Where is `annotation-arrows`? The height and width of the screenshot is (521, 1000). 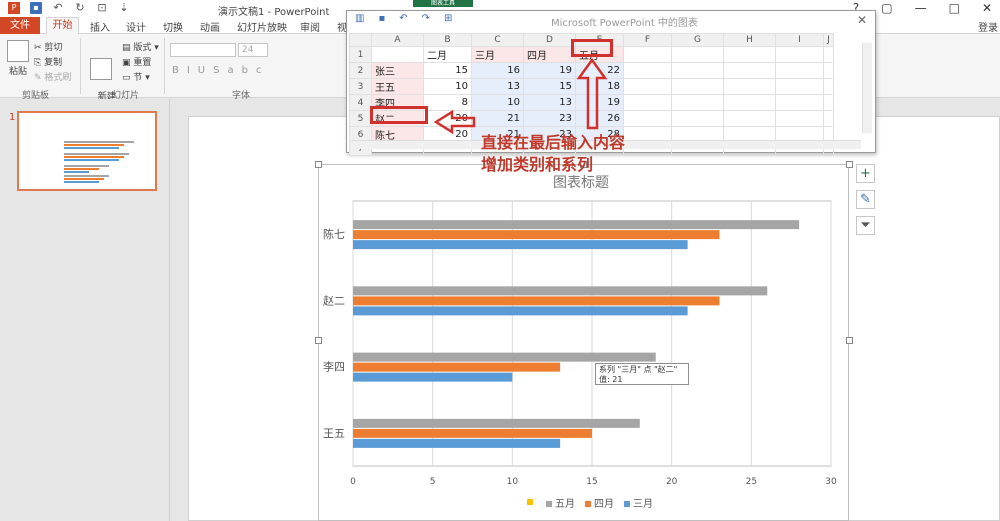
annotation-arrows is located at coordinates (520, 96).